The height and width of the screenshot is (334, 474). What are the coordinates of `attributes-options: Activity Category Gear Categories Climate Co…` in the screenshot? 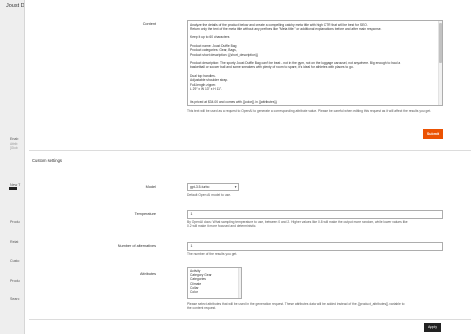 It's located at (214, 281).